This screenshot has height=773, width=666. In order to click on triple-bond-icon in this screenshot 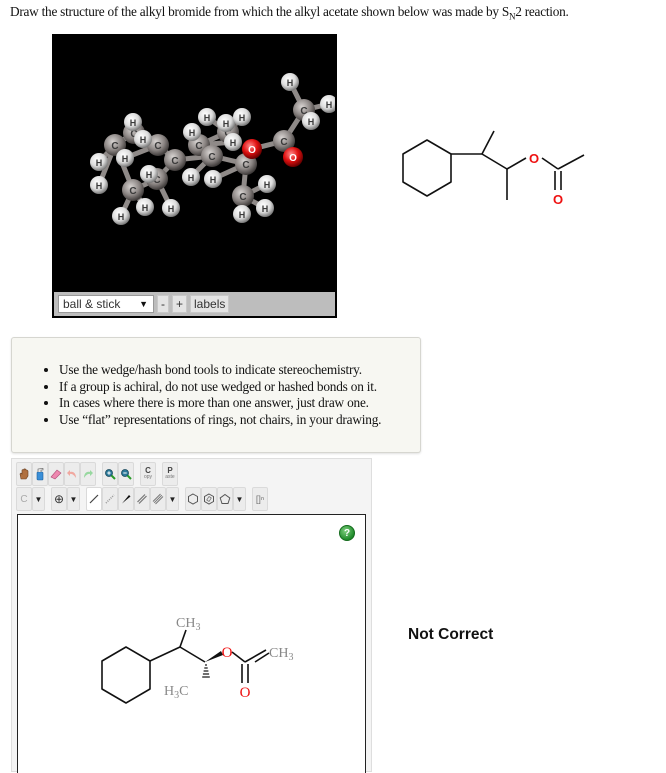, I will do `click(158, 499)`.